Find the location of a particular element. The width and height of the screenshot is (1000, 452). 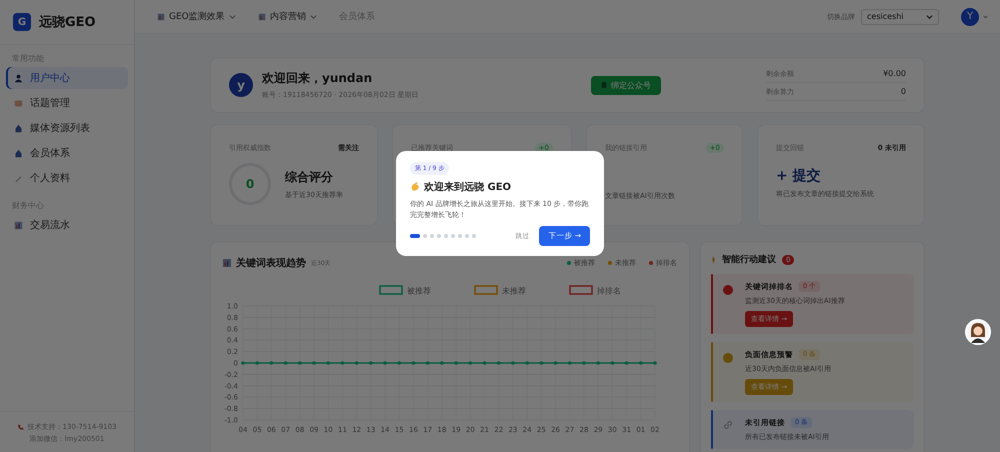

sidebar-item: 媒体资源列表 is located at coordinates (67, 128).